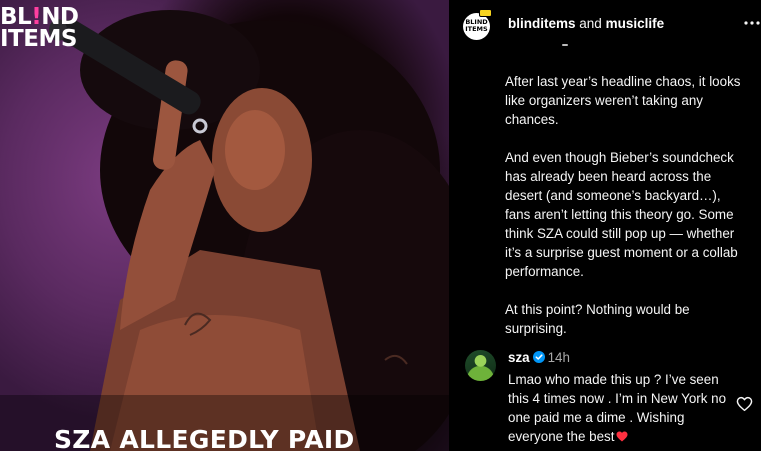  I want to click on verified-badge-icon, so click(538, 357).